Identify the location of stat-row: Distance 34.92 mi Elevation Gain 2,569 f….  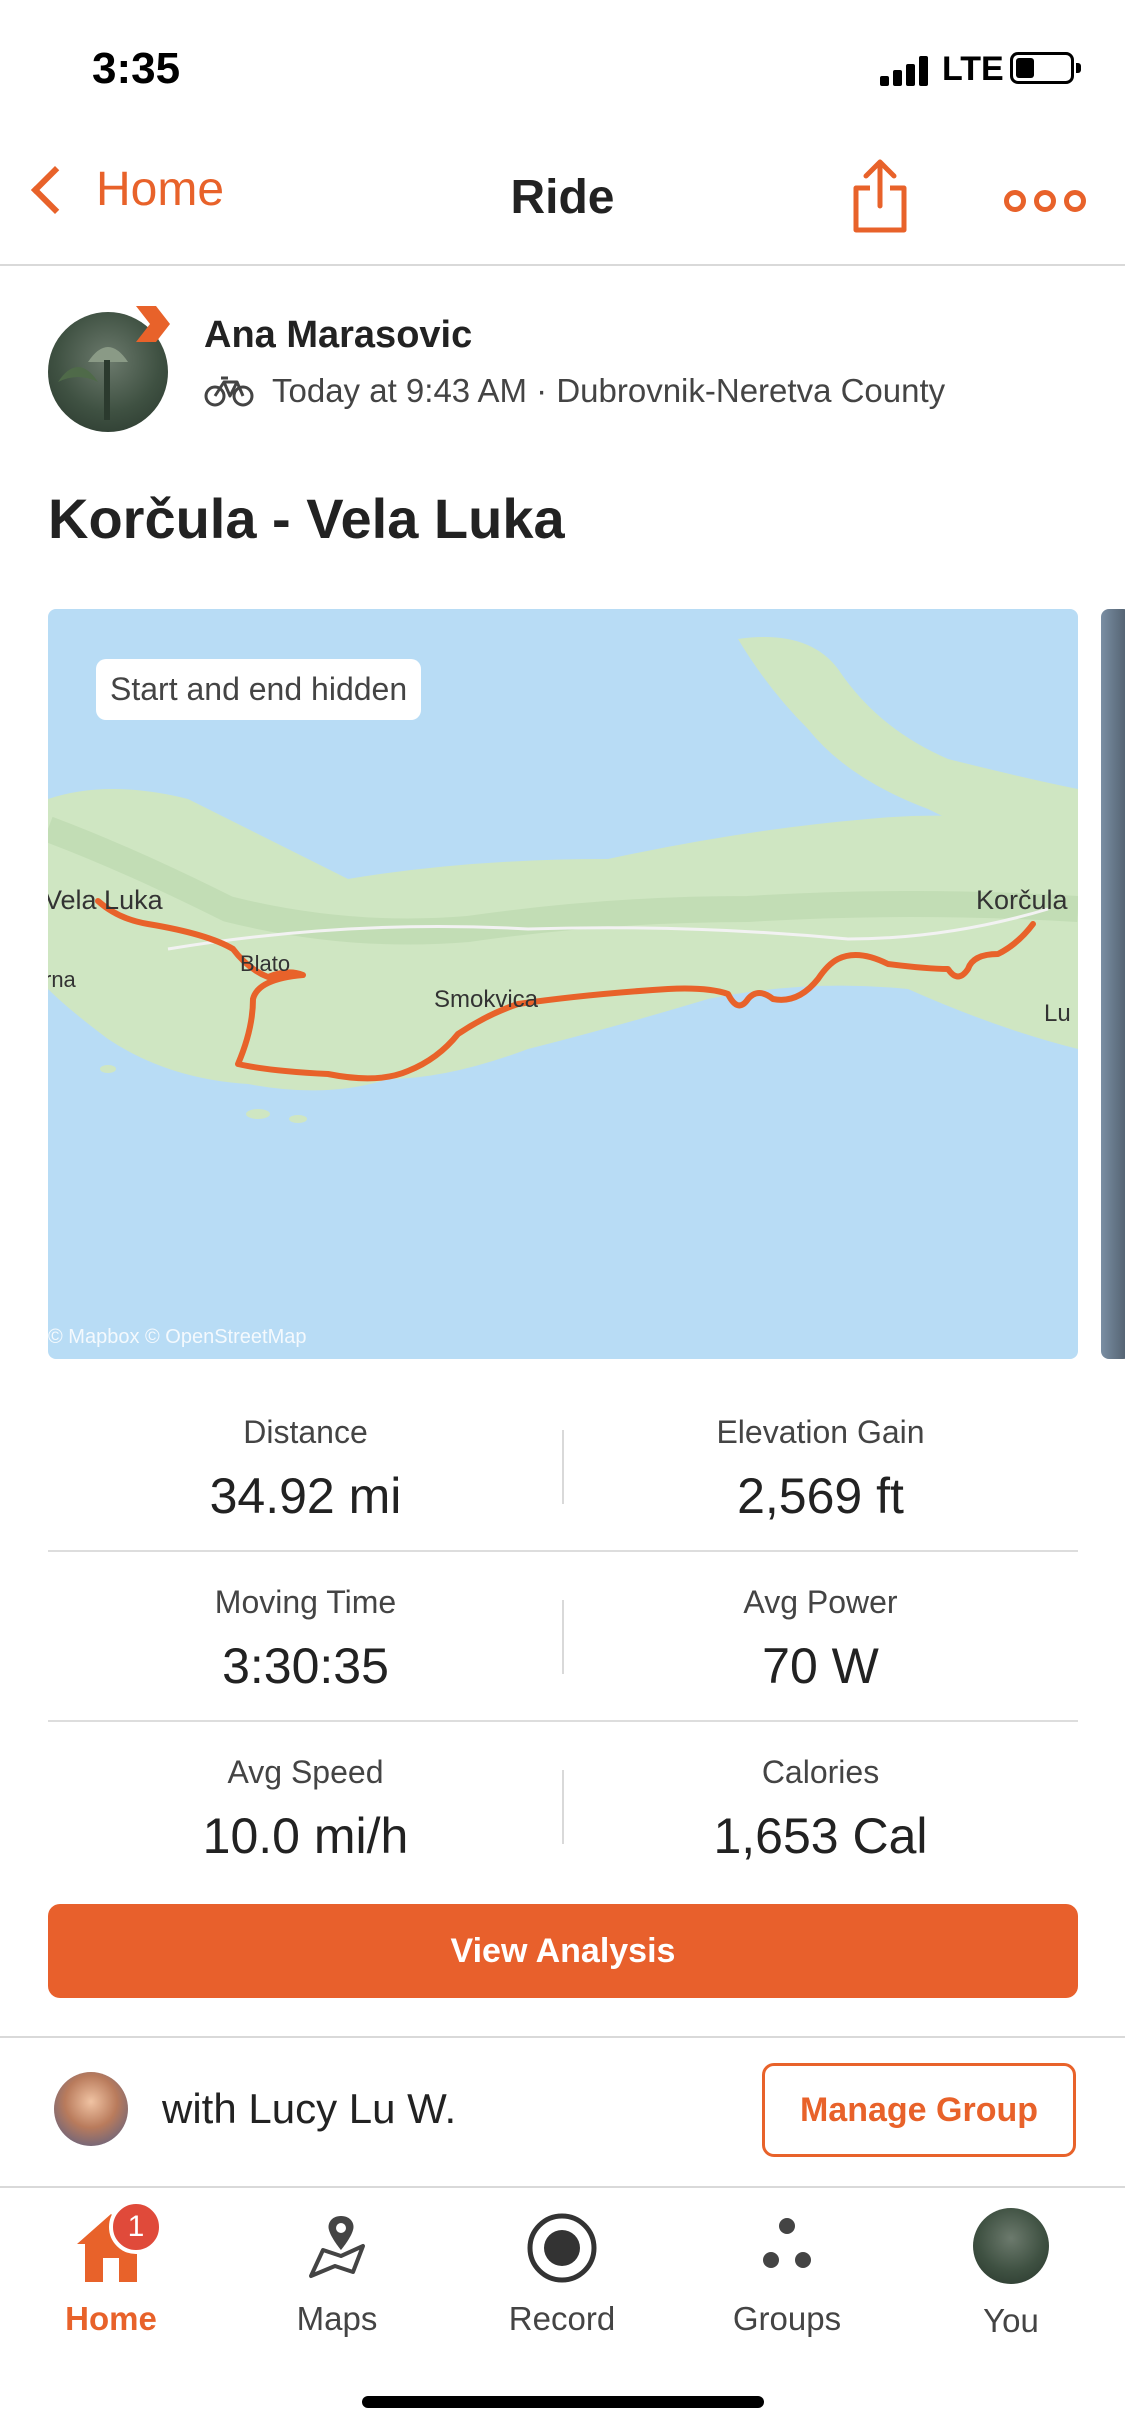
(563, 1467).